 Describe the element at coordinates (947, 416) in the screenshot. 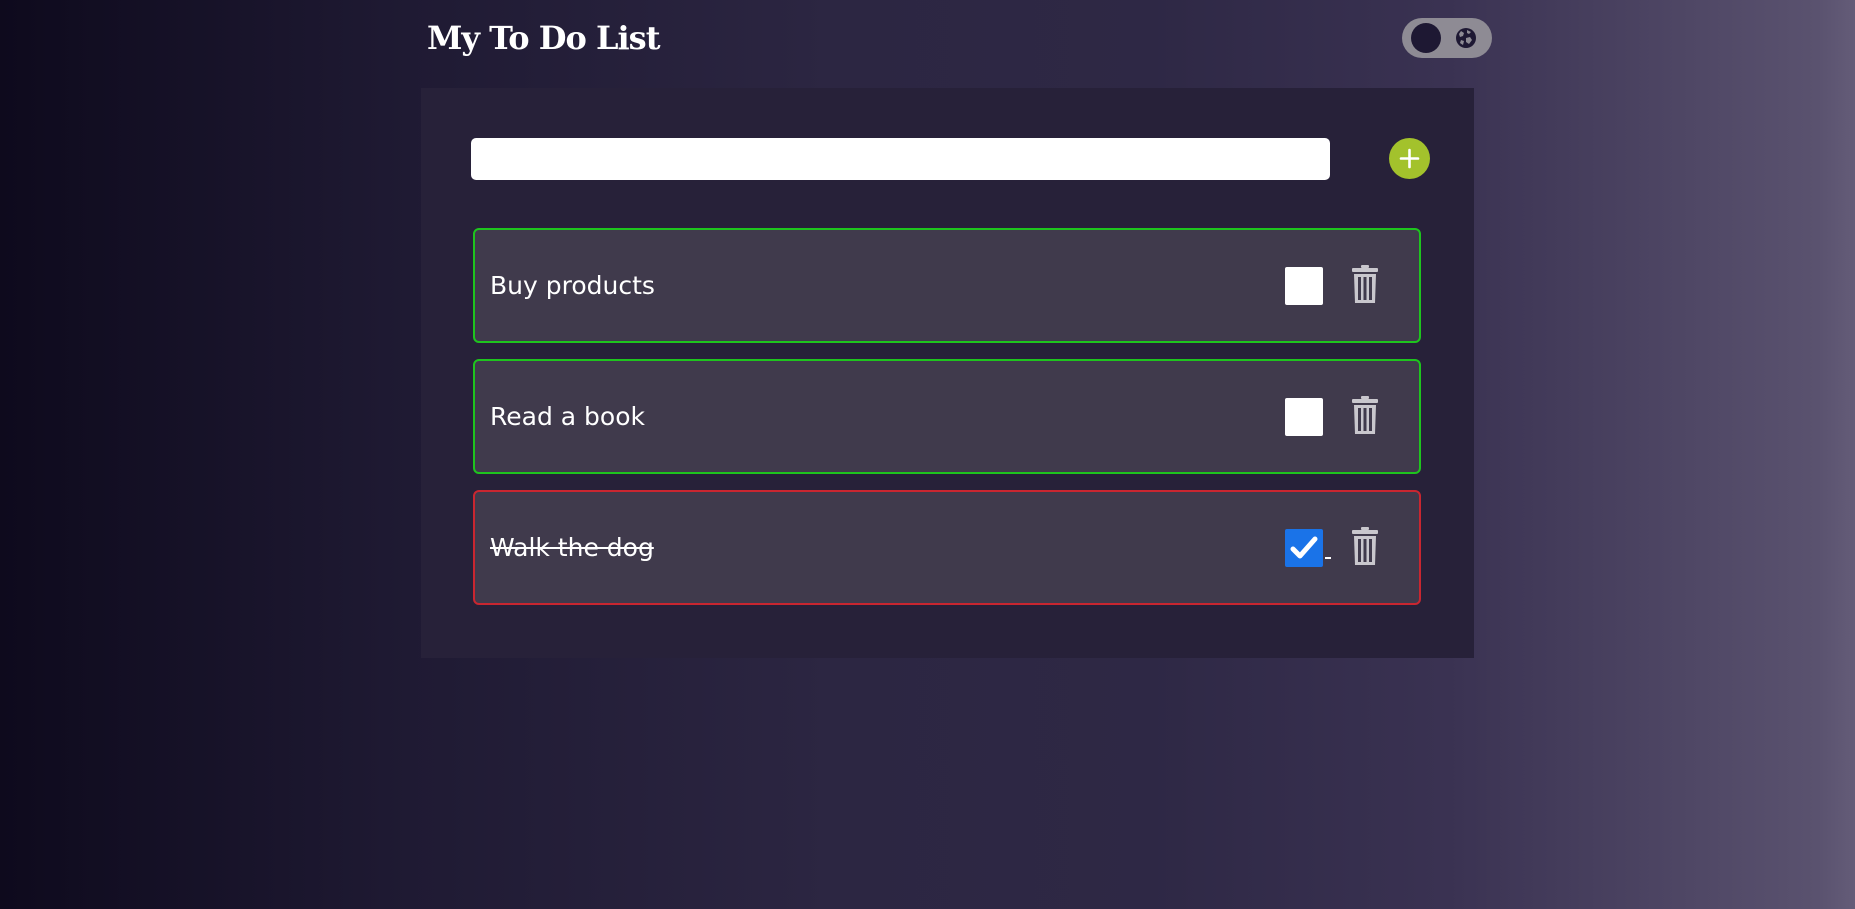

I see `task-item: Read a book` at that location.